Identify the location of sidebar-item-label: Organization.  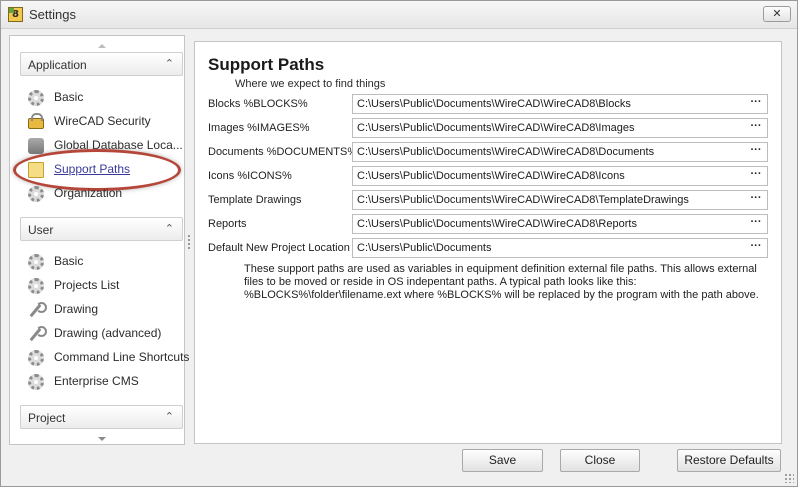
(88, 193).